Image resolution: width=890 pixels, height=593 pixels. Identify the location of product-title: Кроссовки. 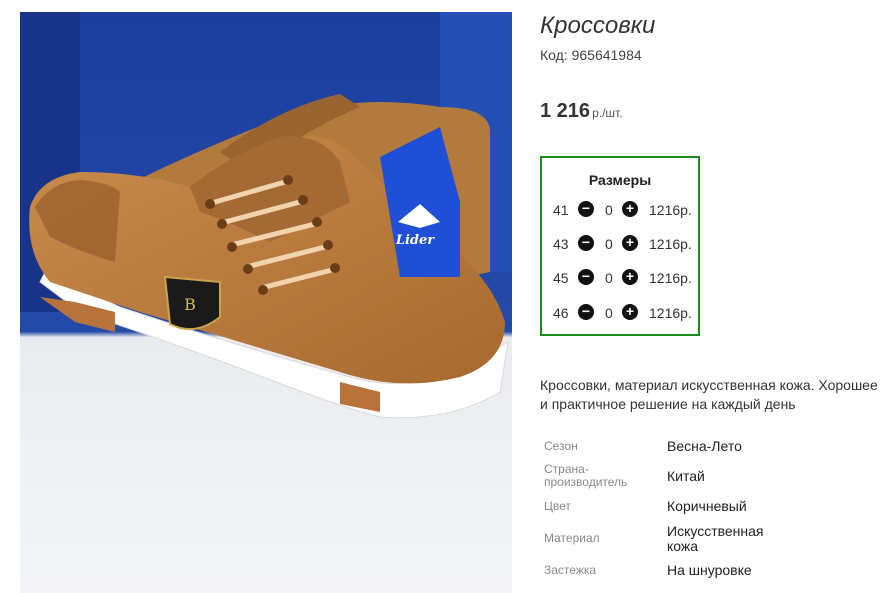
(598, 25).